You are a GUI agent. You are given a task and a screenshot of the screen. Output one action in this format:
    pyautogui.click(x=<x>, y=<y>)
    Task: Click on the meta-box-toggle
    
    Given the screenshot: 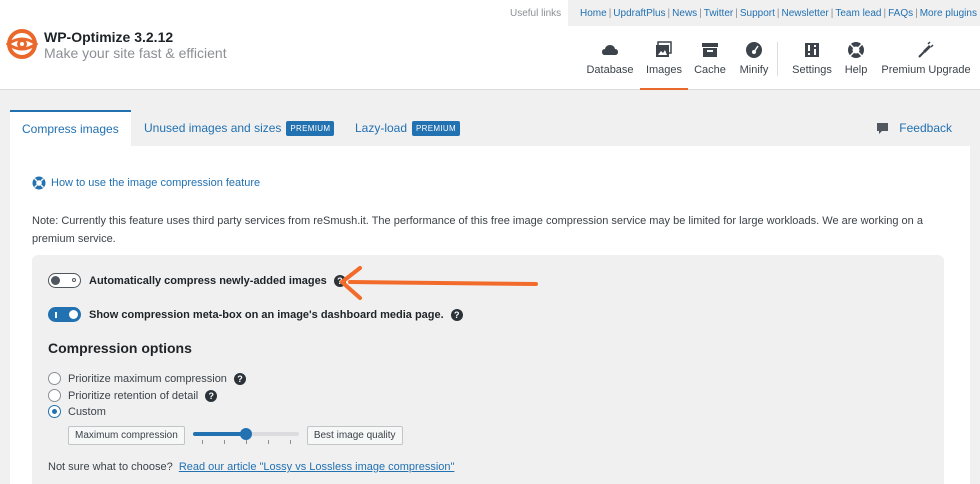 What is the action you would take?
    pyautogui.click(x=64, y=314)
    